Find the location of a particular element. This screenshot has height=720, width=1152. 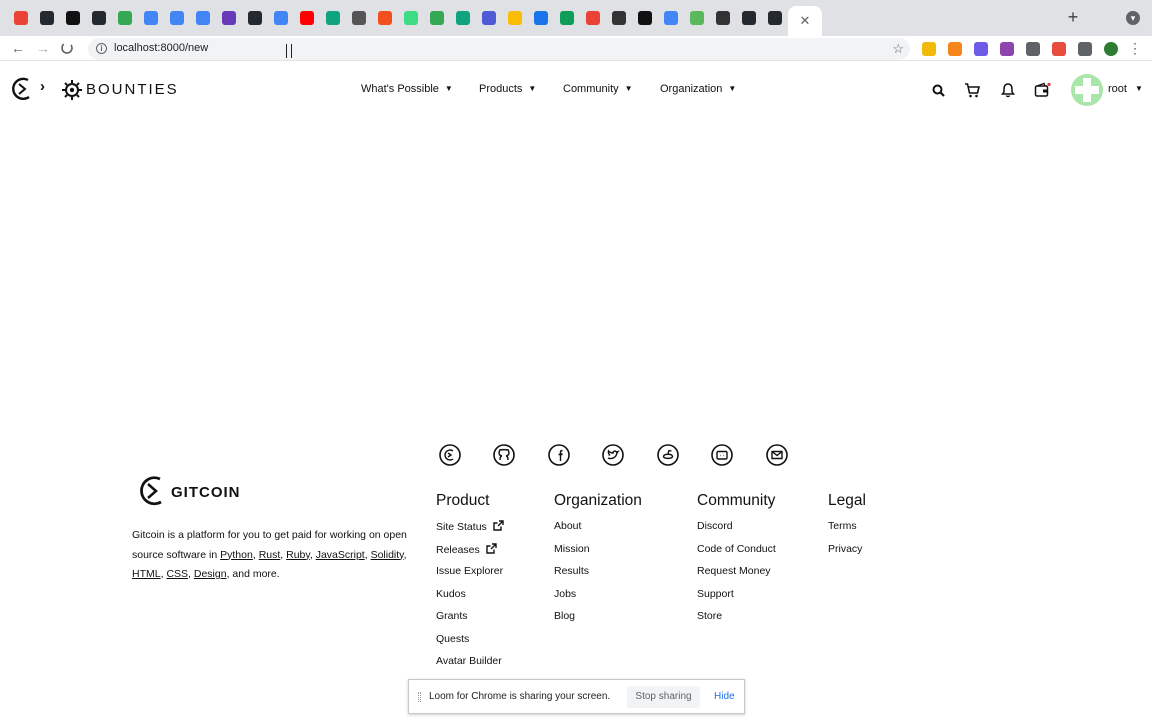

footer-link: Request Money is located at coordinates (734, 571).